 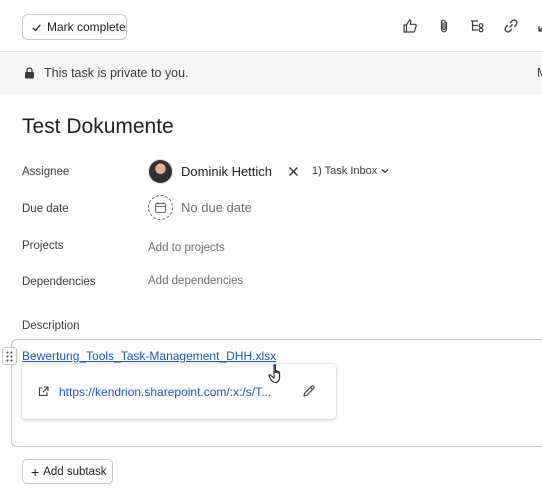 I want to click on link-icon, so click(x=511, y=26).